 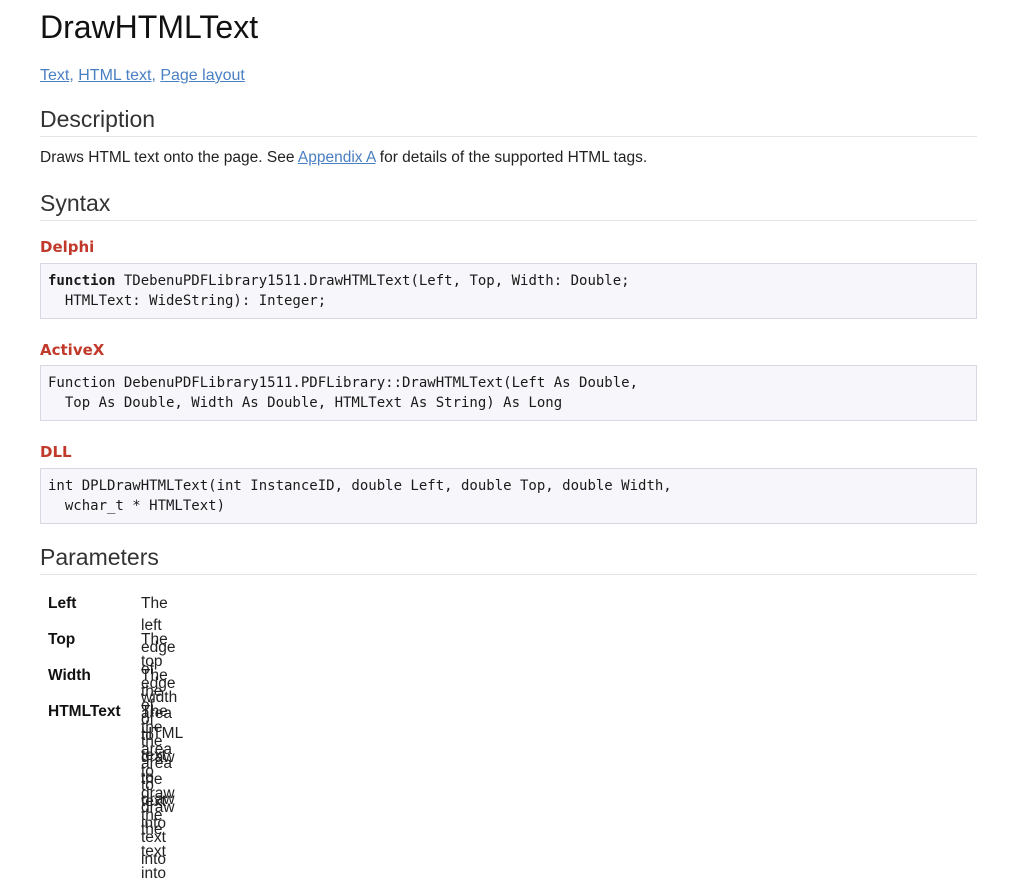 I want to click on syntax-heading: Syntax, so click(x=508, y=205).